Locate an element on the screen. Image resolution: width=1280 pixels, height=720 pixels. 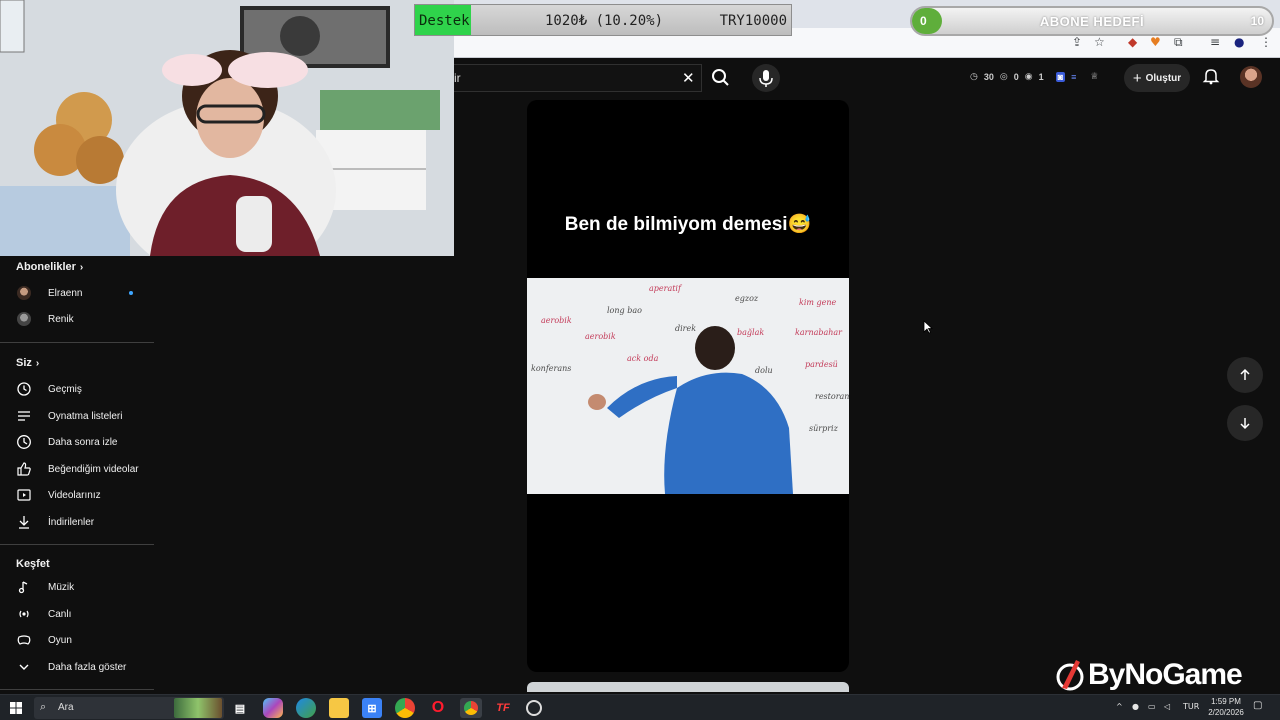
mouse-cursor-icon is located at coordinates (928, 329).